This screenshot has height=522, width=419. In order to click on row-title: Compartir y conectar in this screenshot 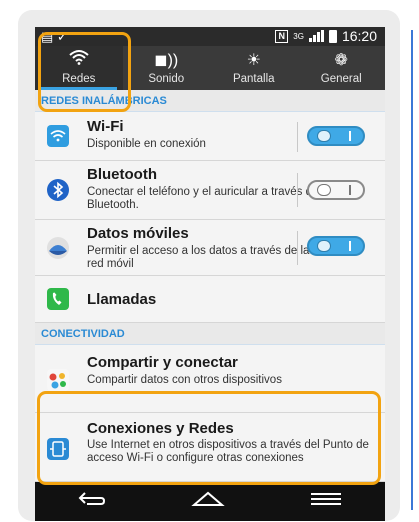, I will do `click(162, 362)`.